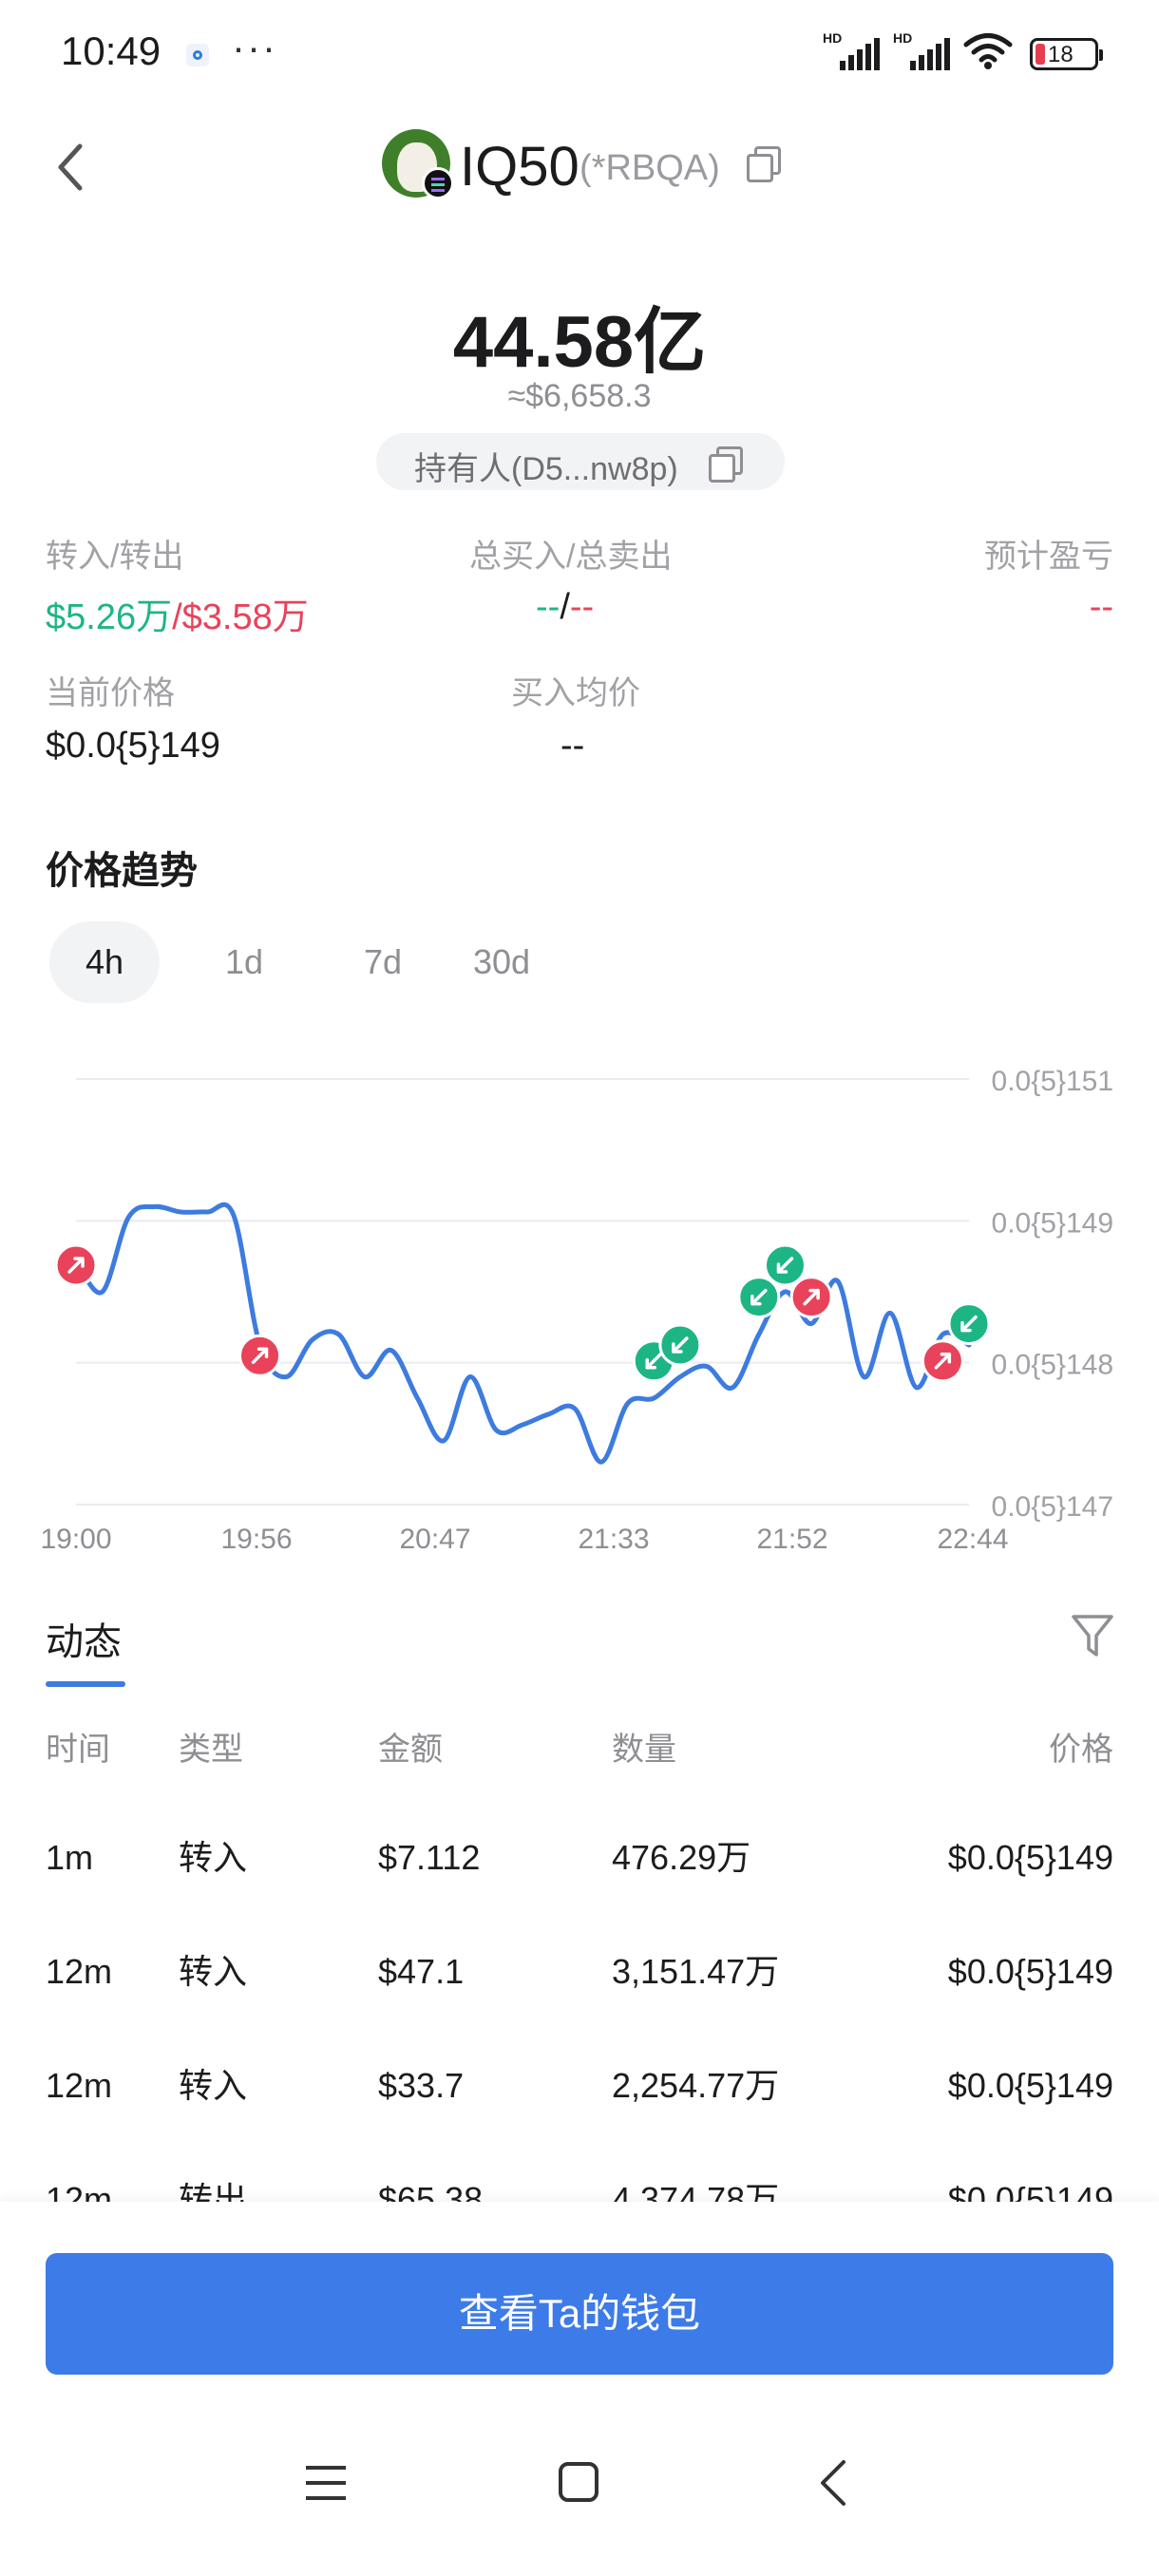  Describe the element at coordinates (78, 1750) in the screenshot. I see `col-time: 时间` at that location.